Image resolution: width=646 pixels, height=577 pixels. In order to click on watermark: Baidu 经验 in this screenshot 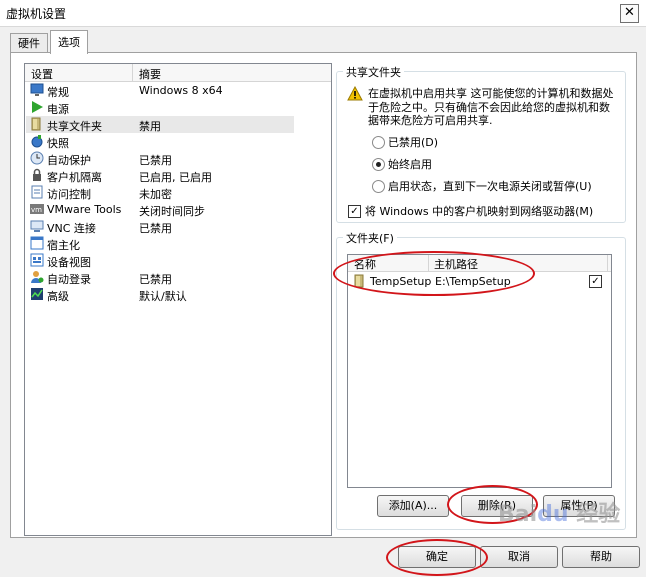, I will do `click(559, 514)`.